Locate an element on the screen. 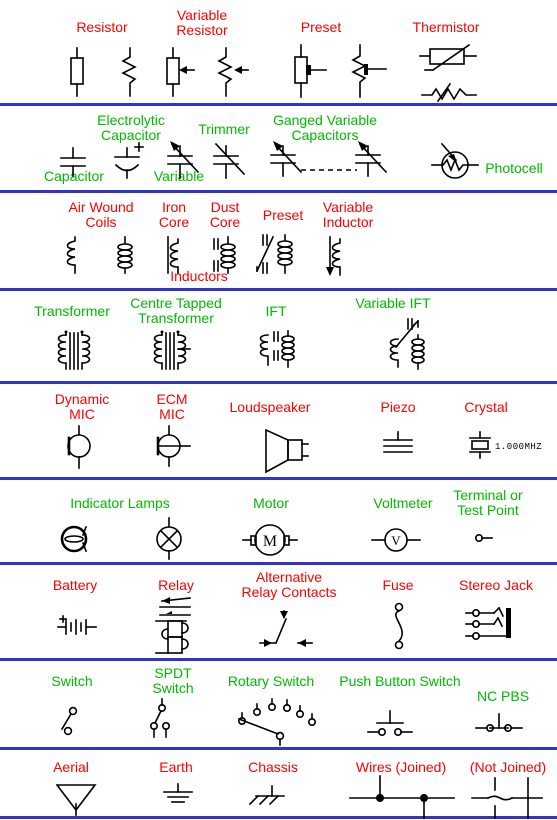 This screenshot has width=557, height=820. label-resistor: Resistor is located at coordinates (102, 27).